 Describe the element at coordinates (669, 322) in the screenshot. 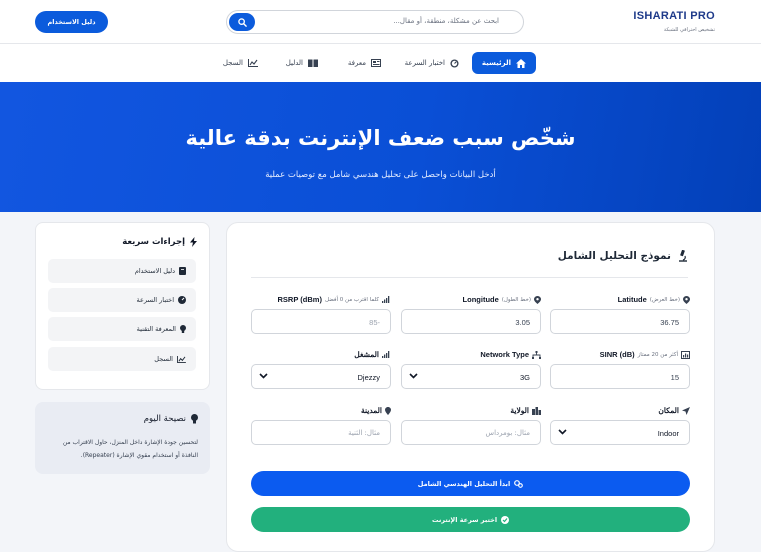

I see `latitude-value: 36.75` at that location.